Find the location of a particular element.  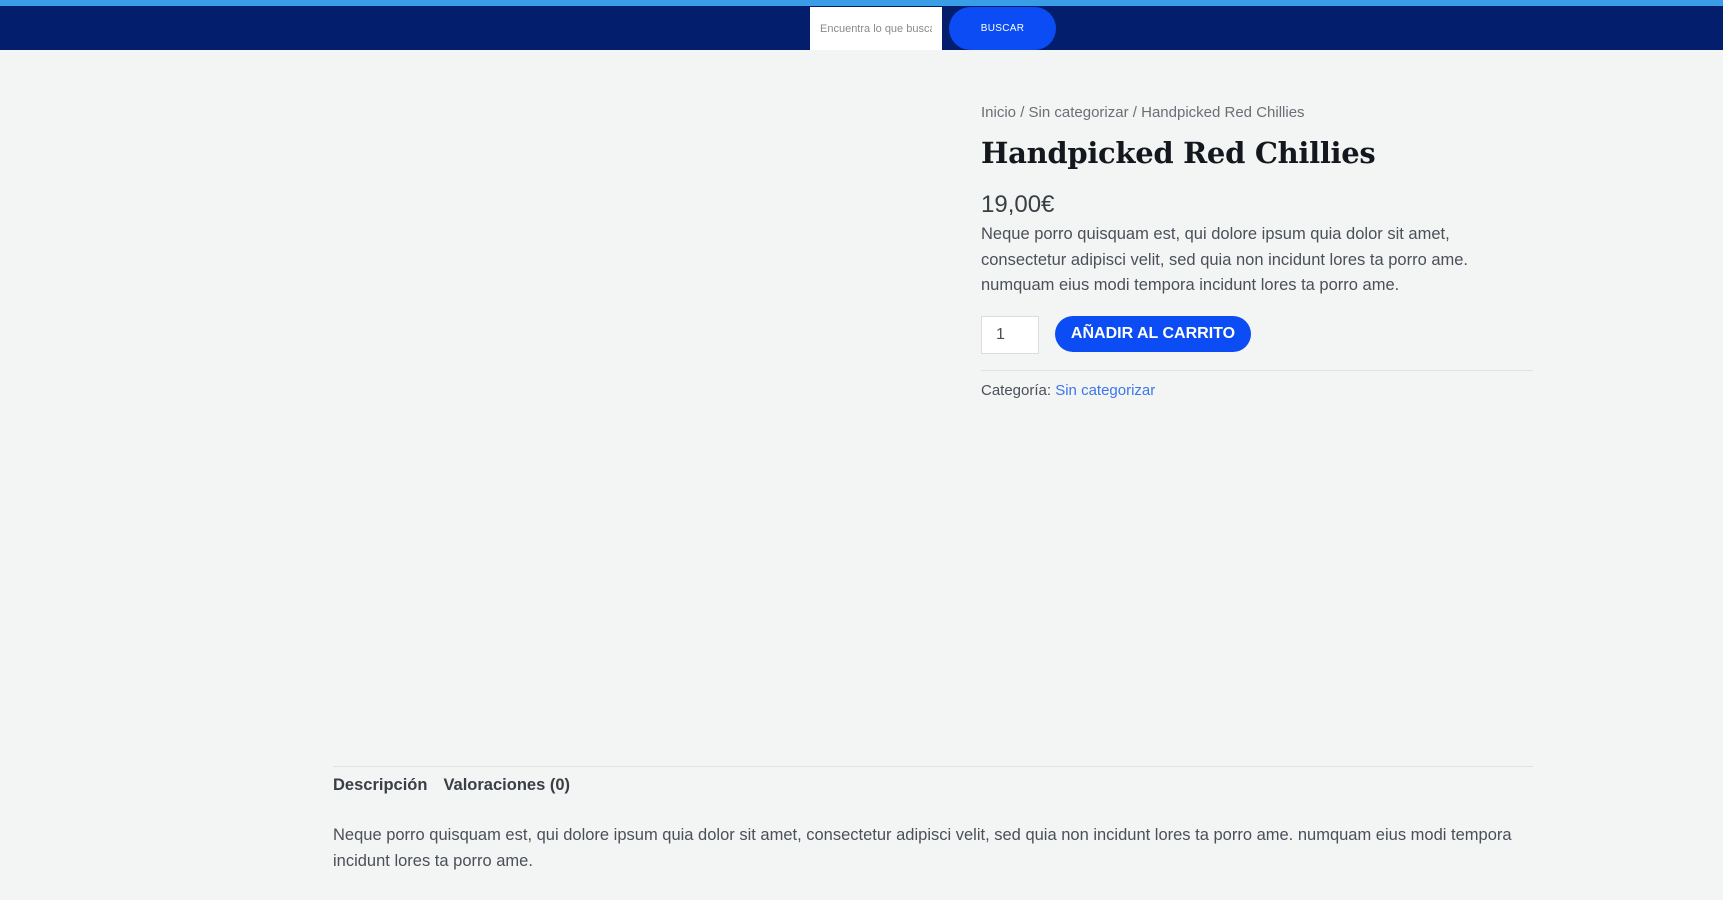

breadcrumb-category-link: Sin categorizar is located at coordinates (1079, 112).